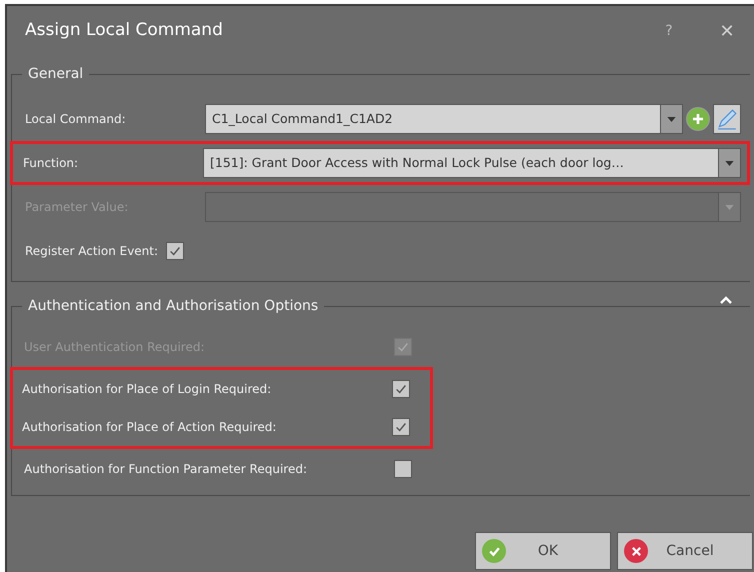 The image size is (754, 572). What do you see at coordinates (302, 119) in the screenshot?
I see `combo-value: C1_Local Command1_C1AD2` at bounding box center [302, 119].